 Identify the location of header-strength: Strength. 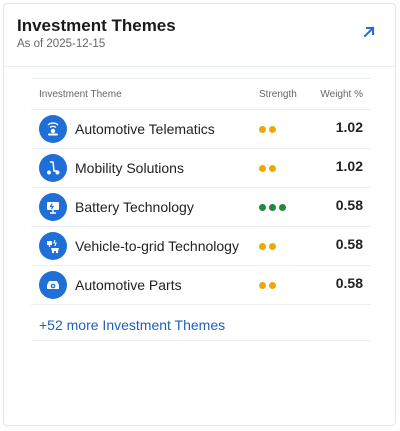
(278, 94).